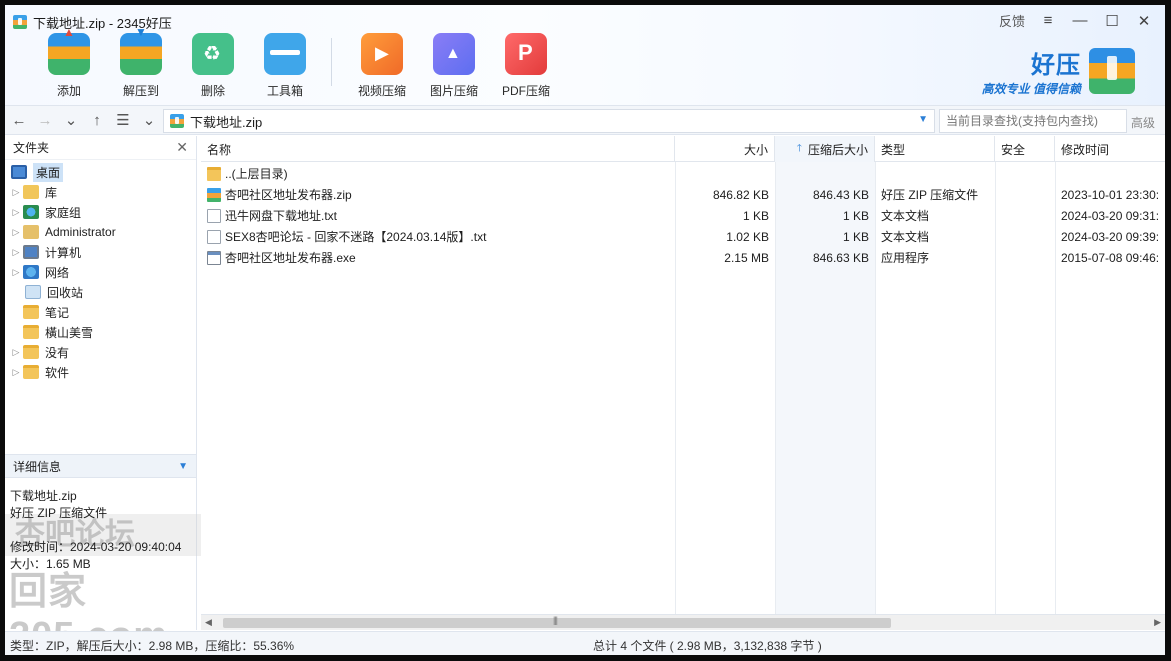 This screenshot has width=1171, height=661. Describe the element at coordinates (381, 91) in the screenshot. I see `video-compress-label: 视频压缩` at that location.